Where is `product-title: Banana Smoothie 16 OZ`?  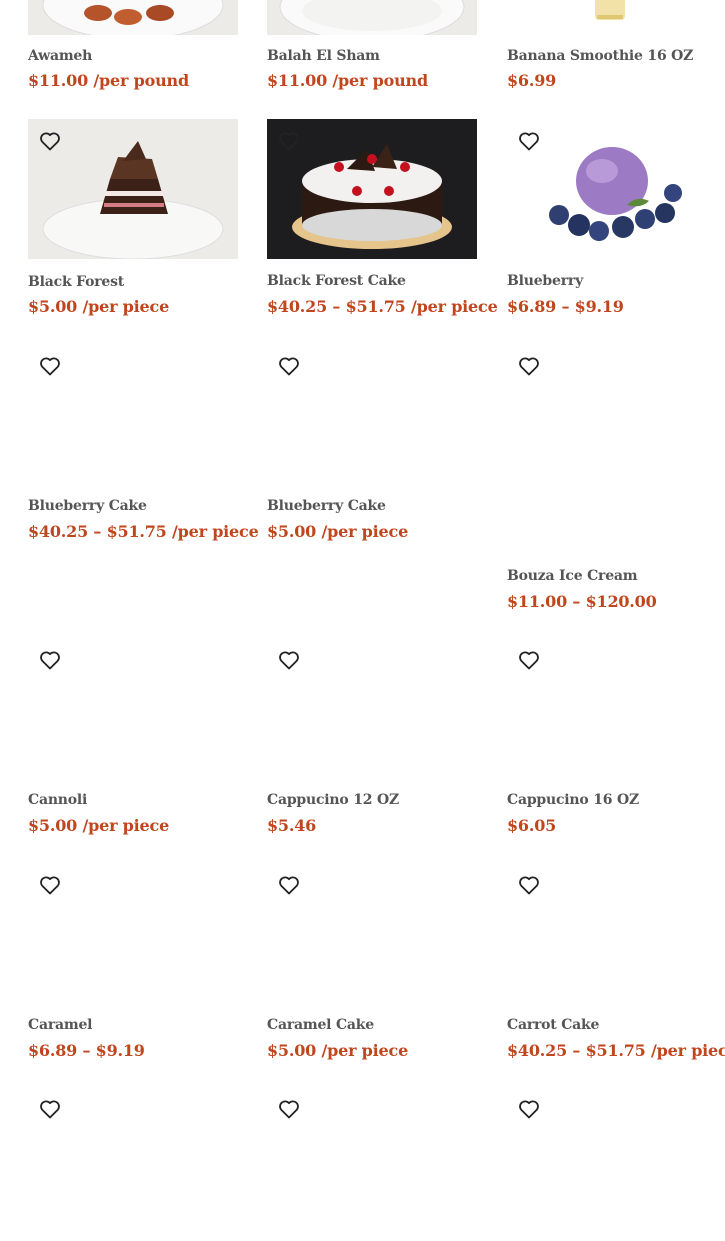 product-title: Banana Smoothie 16 OZ is located at coordinates (600, 56).